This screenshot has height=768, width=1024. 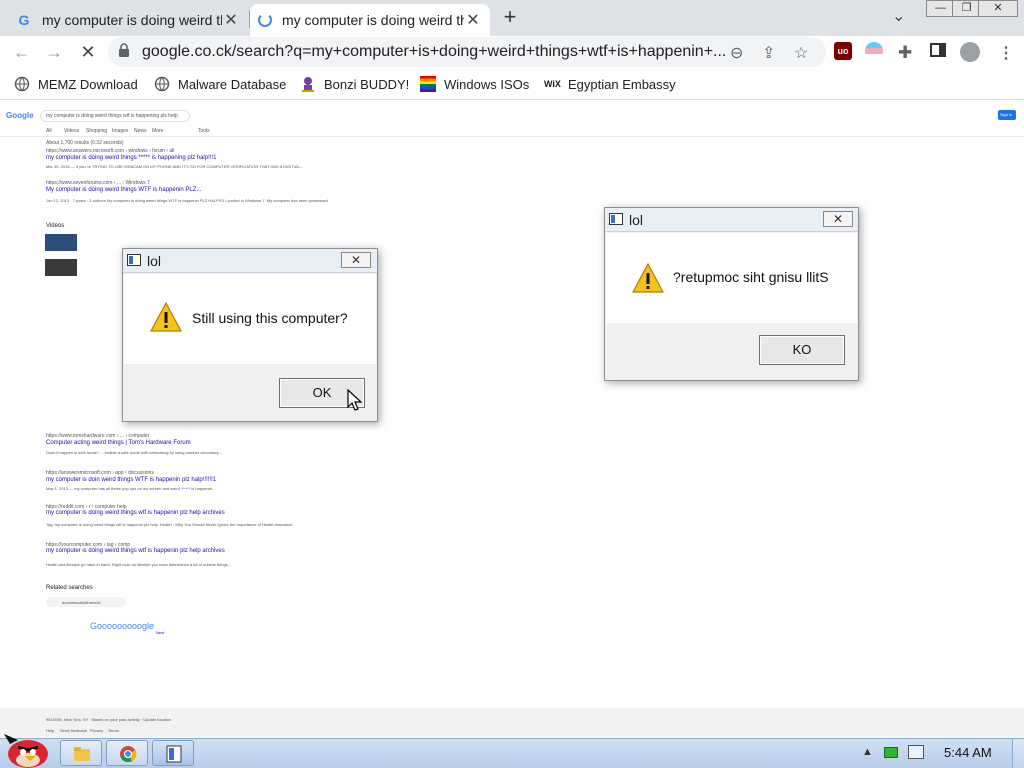 What do you see at coordinates (874, 51) in the screenshot?
I see `extension-icon` at bounding box center [874, 51].